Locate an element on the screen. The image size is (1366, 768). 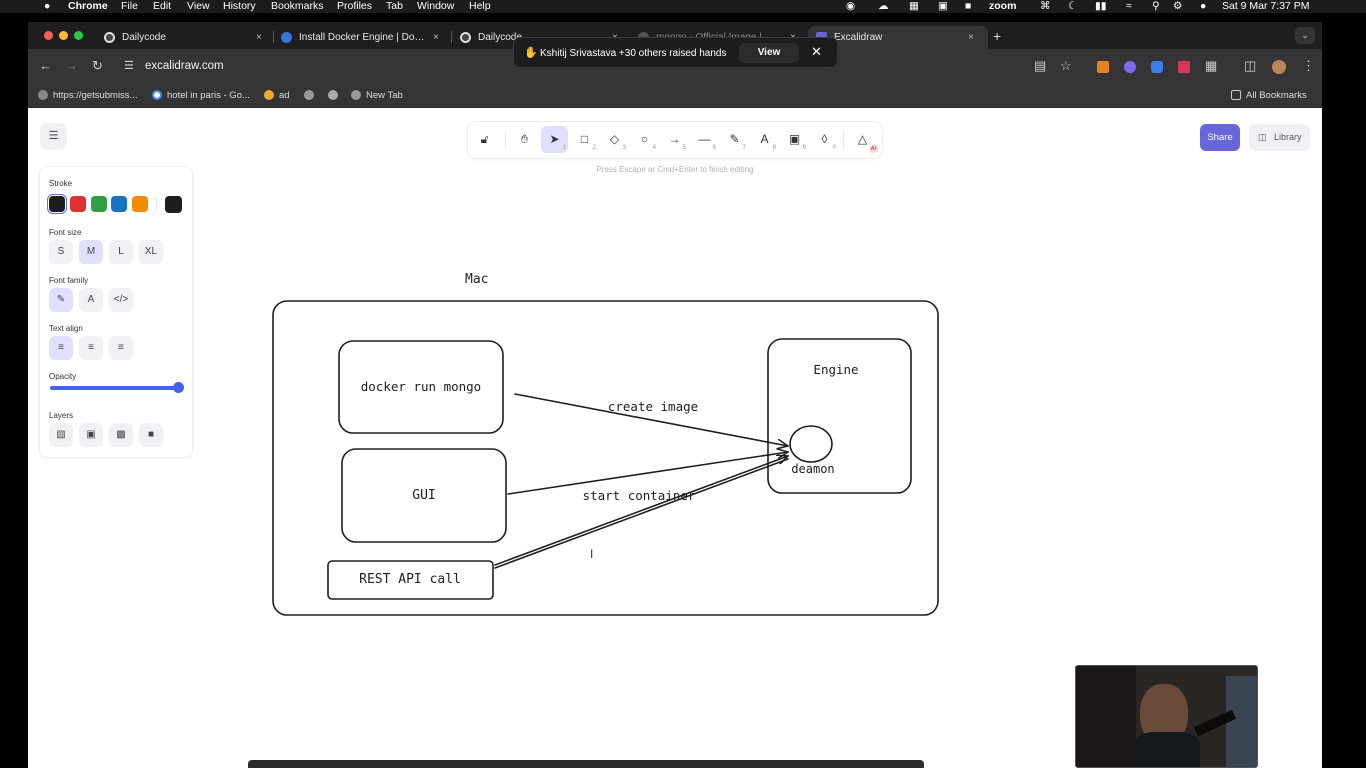
extension-me-icon is located at coordinates (1184, 67).